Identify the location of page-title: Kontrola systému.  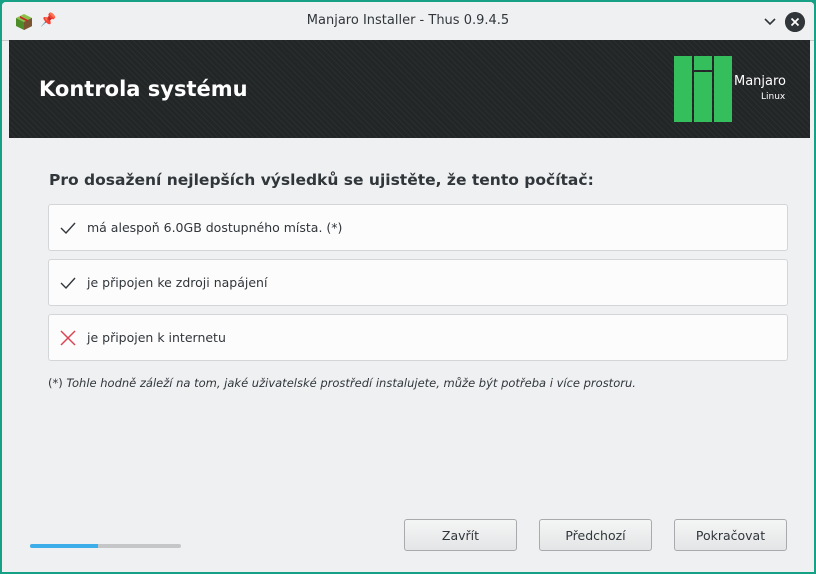
(143, 89).